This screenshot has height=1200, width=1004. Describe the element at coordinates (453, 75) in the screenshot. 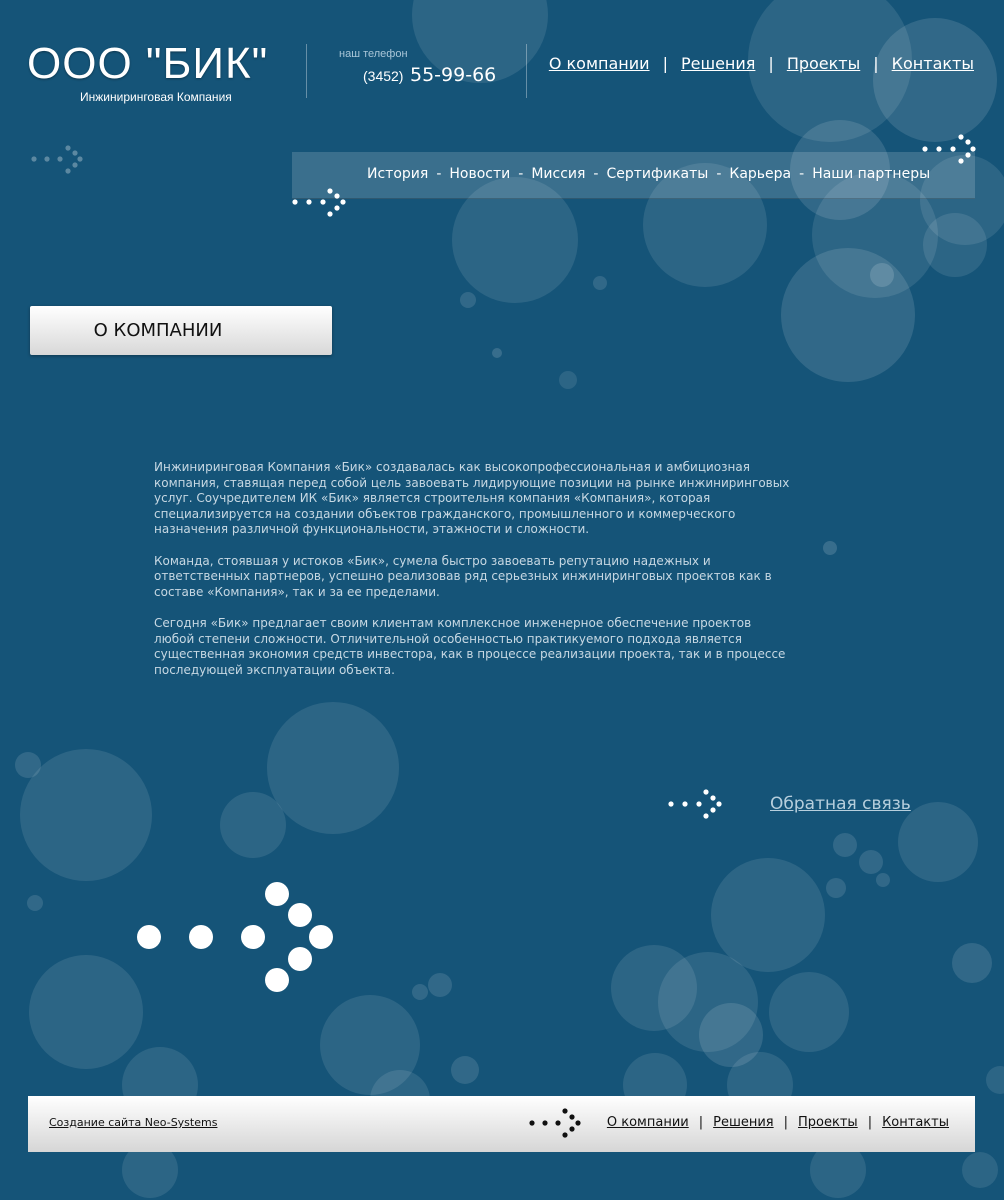

I see `phone-number: 55-99-66` at that location.